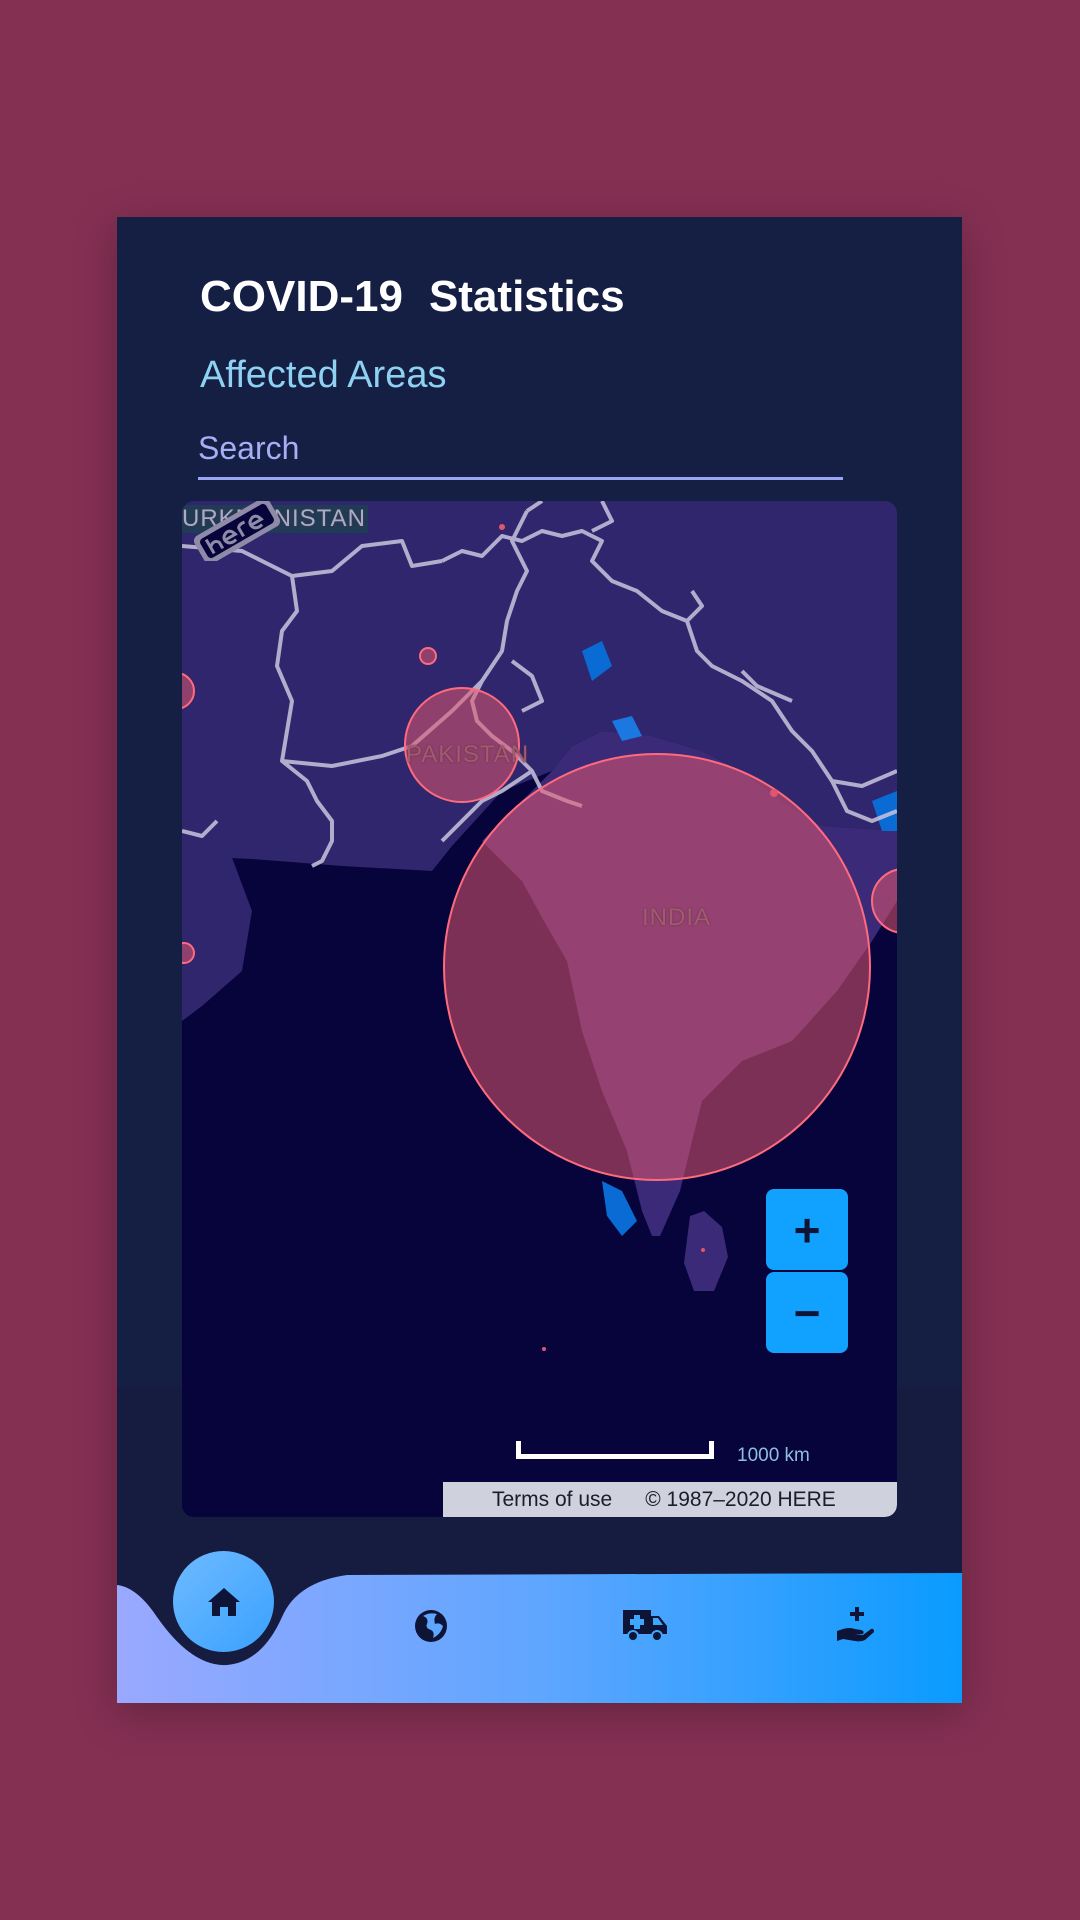 The height and width of the screenshot is (1920, 1080). What do you see at coordinates (706, 1251) in the screenshot?
I see `land-srilanka` at bounding box center [706, 1251].